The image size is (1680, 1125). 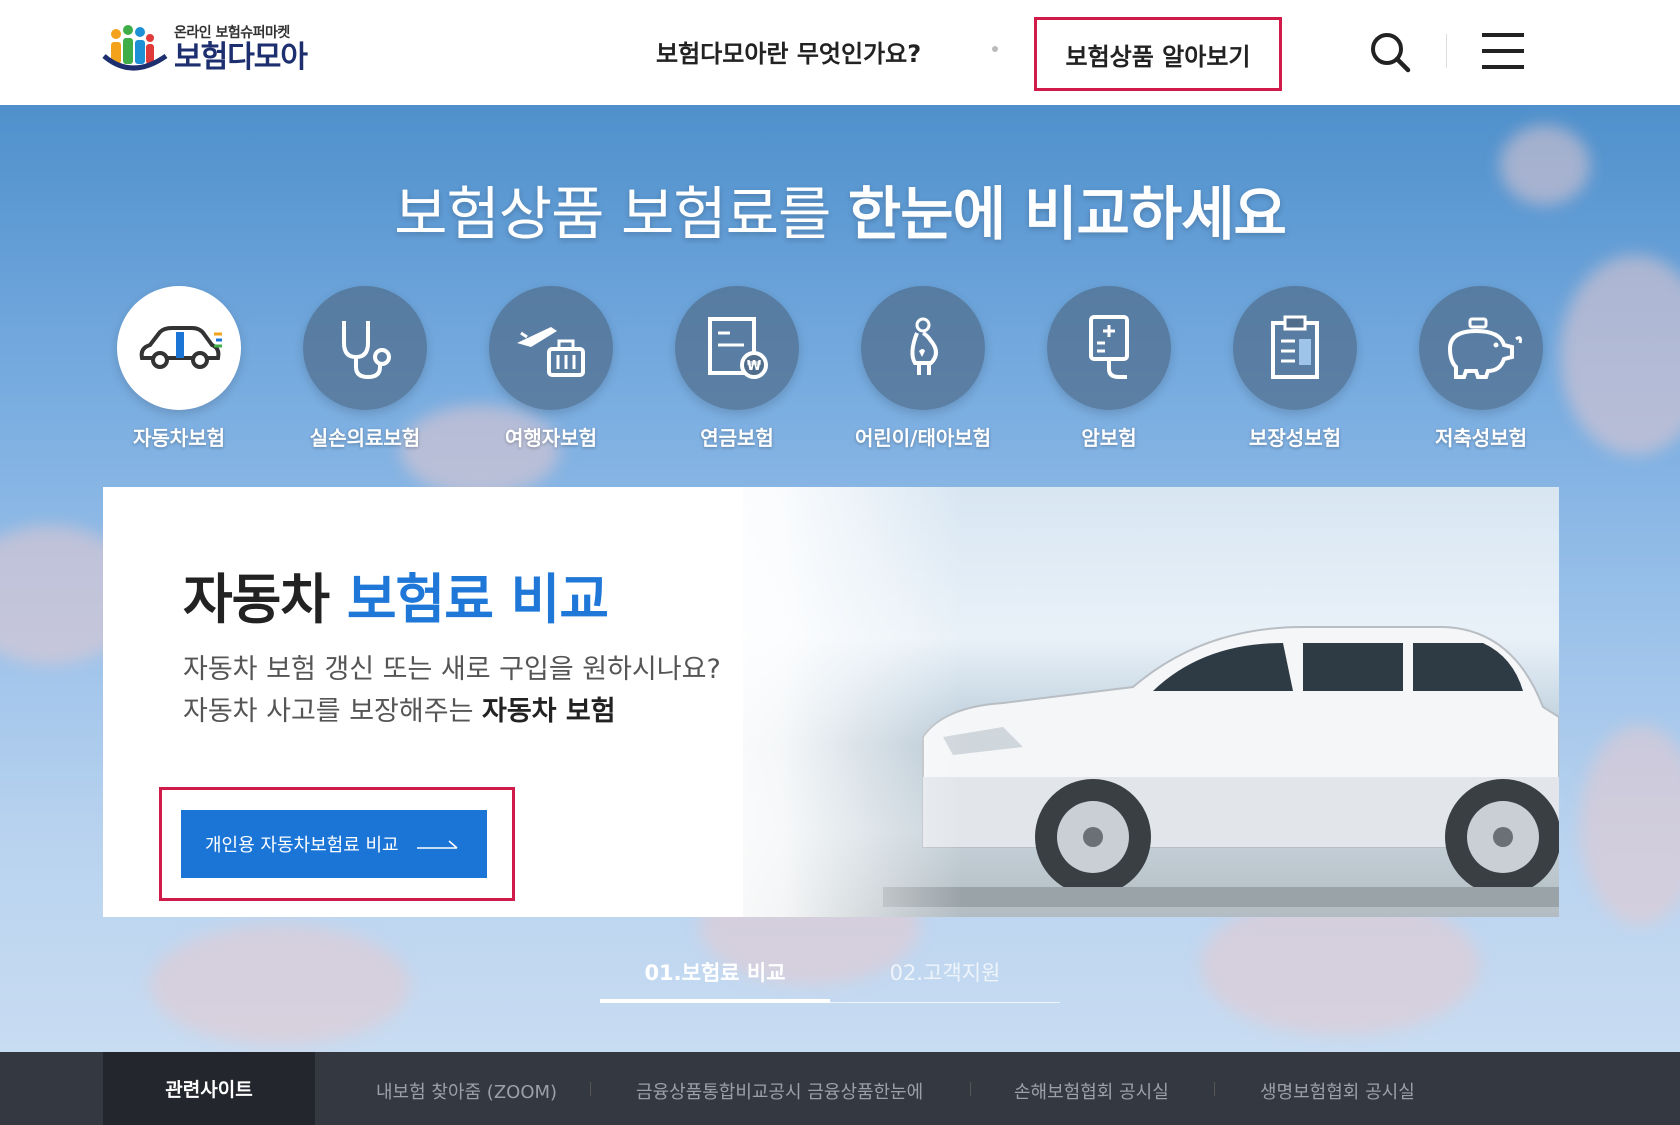 What do you see at coordinates (1503, 51) in the screenshot?
I see `hamburger-menu-icon` at bounding box center [1503, 51].